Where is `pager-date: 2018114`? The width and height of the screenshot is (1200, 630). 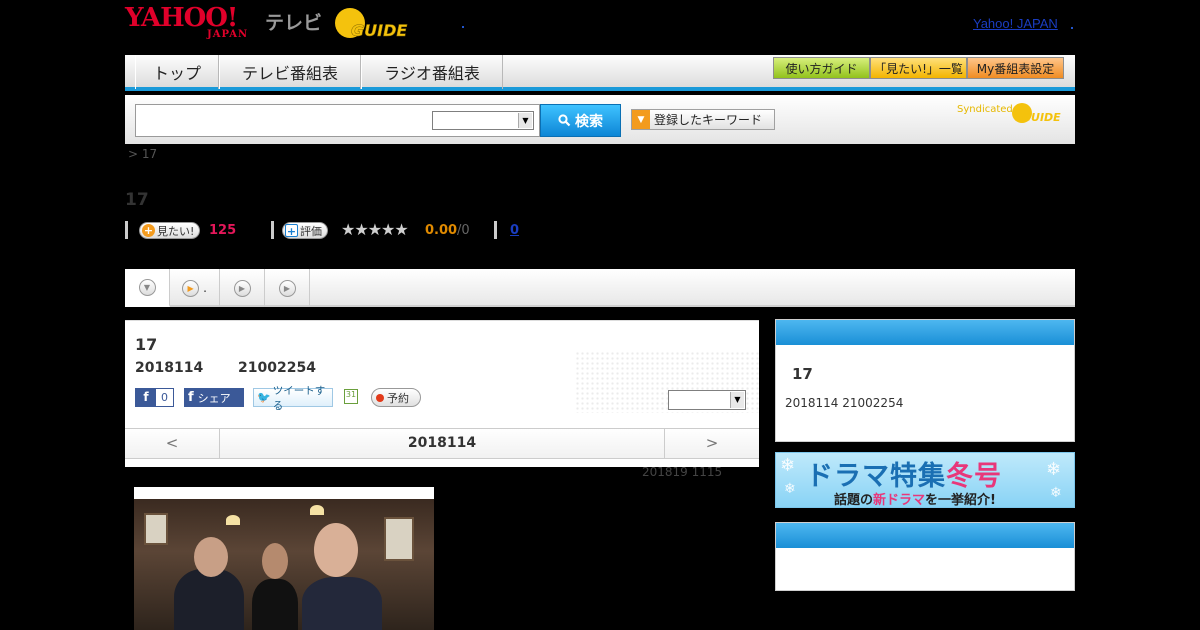 pager-date: 2018114 is located at coordinates (442, 443).